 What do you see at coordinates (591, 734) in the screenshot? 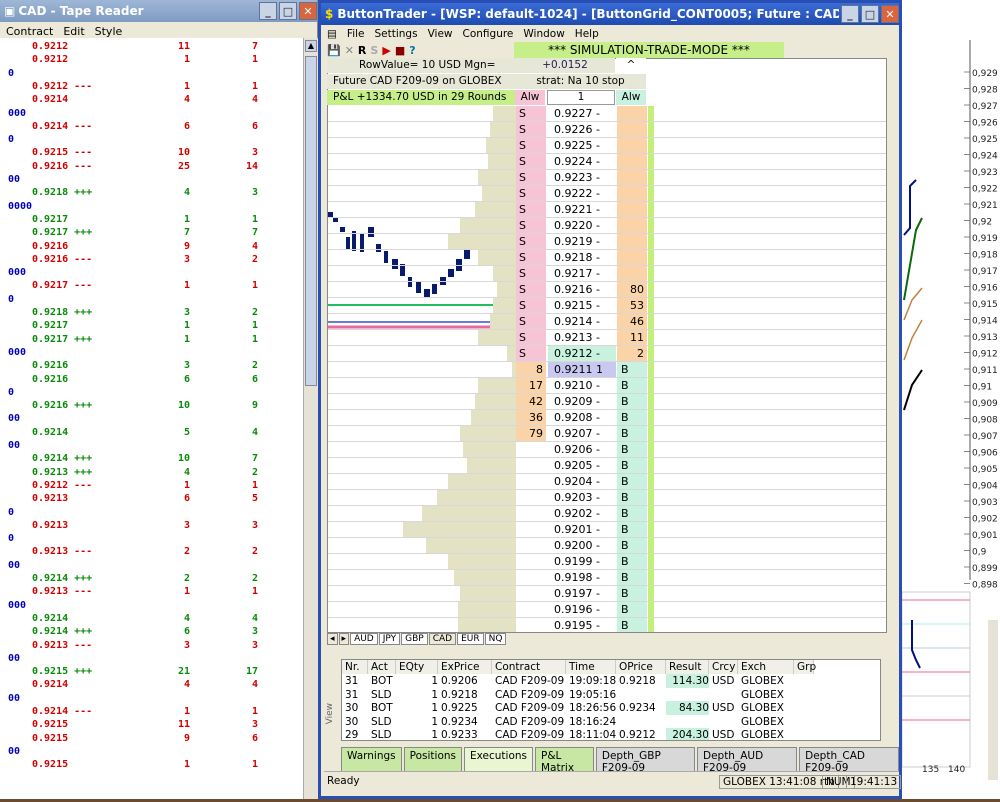
I see `exec-cell: 18:11:04` at bounding box center [591, 734].